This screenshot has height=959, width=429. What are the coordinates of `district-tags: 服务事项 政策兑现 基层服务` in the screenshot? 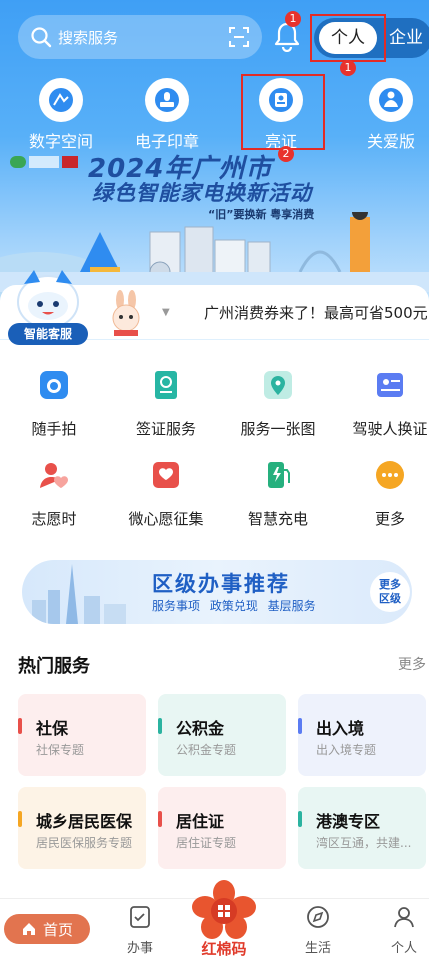 It's located at (234, 606).